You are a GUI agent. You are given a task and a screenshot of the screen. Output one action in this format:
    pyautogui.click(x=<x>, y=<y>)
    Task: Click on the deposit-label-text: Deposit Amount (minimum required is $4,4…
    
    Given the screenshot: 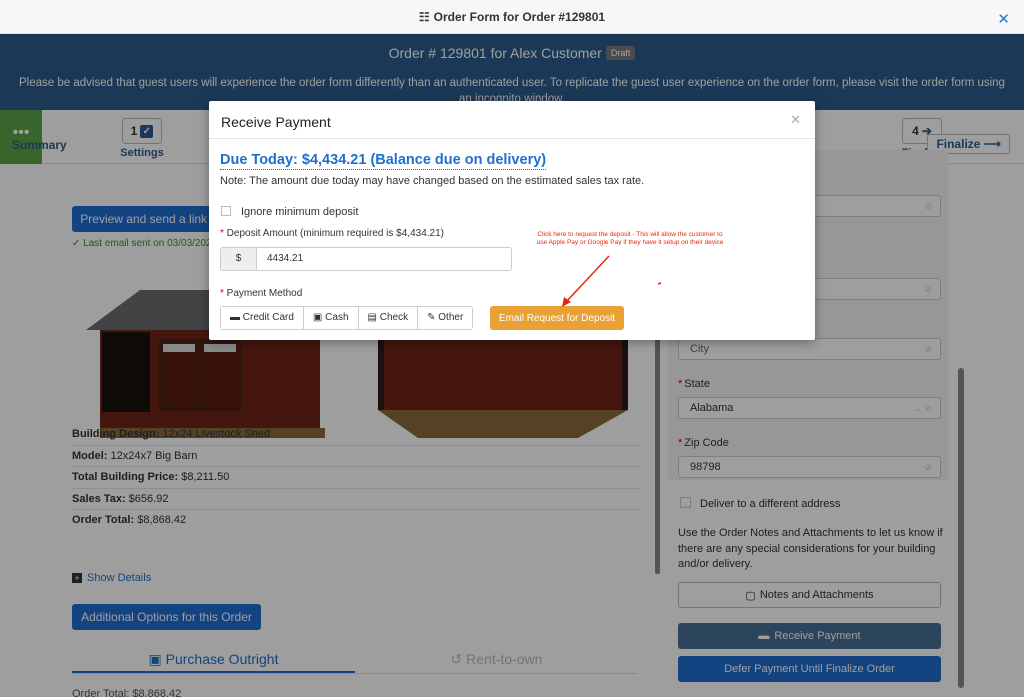 What is the action you would take?
    pyautogui.click(x=335, y=233)
    